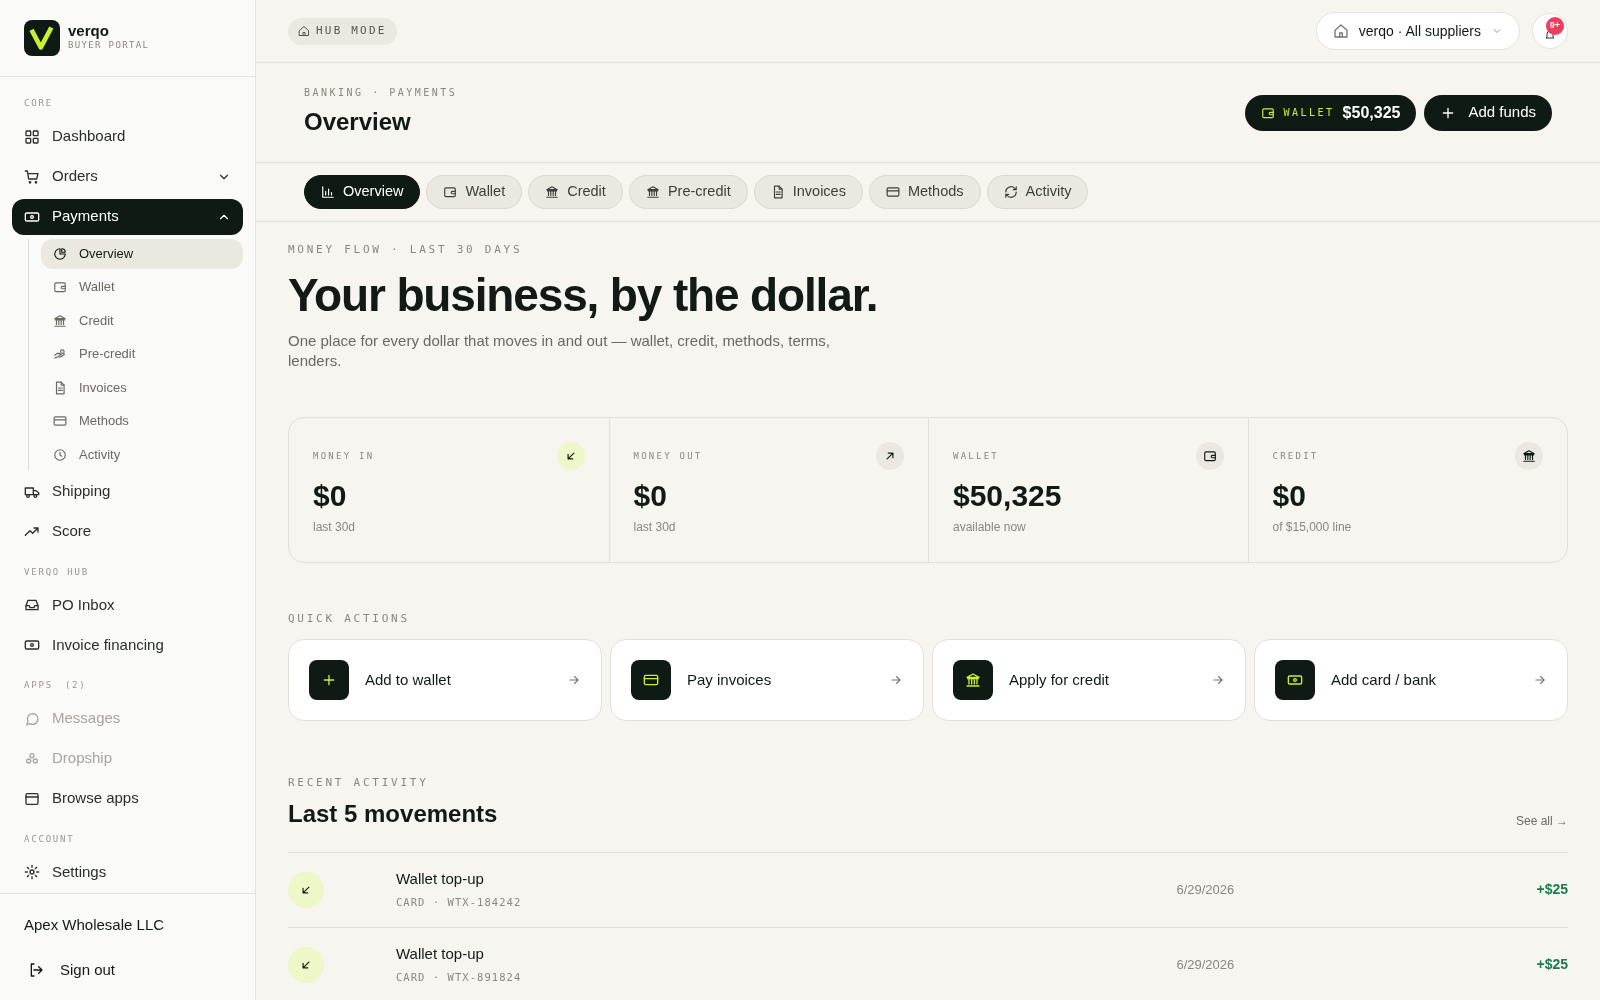  What do you see at coordinates (1089, 680) in the screenshot?
I see `quick-action-card: Apply for credit` at bounding box center [1089, 680].